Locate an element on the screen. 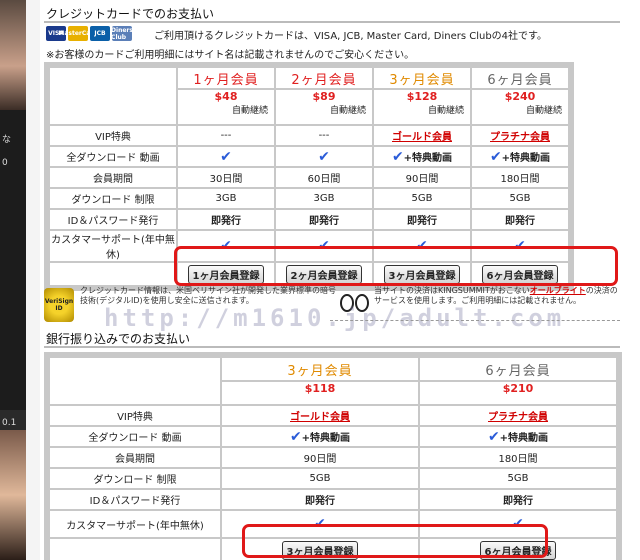  plan-price-2: $89 自動継続 is located at coordinates (324, 107).